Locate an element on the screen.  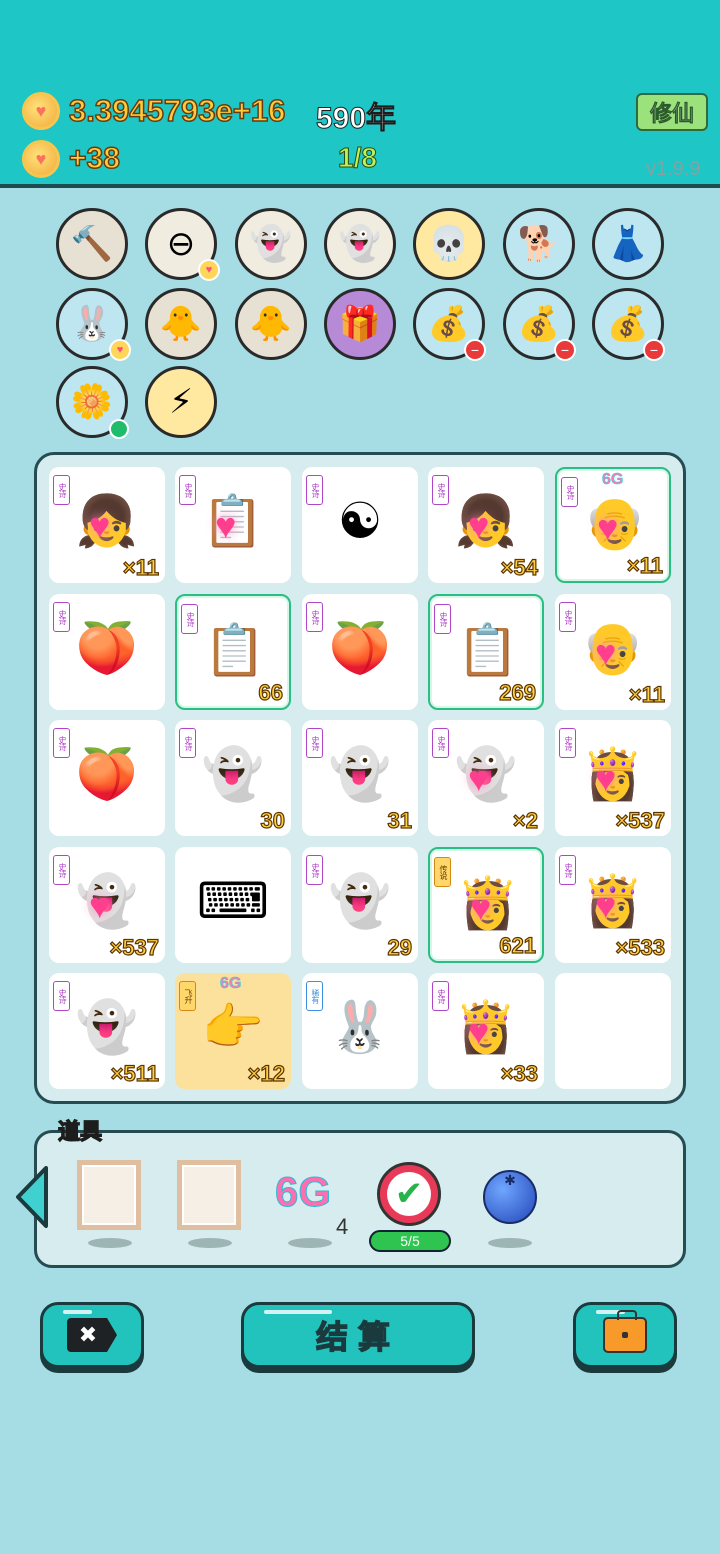
sixg-prop: 6G is located at coordinates (302, 1192).